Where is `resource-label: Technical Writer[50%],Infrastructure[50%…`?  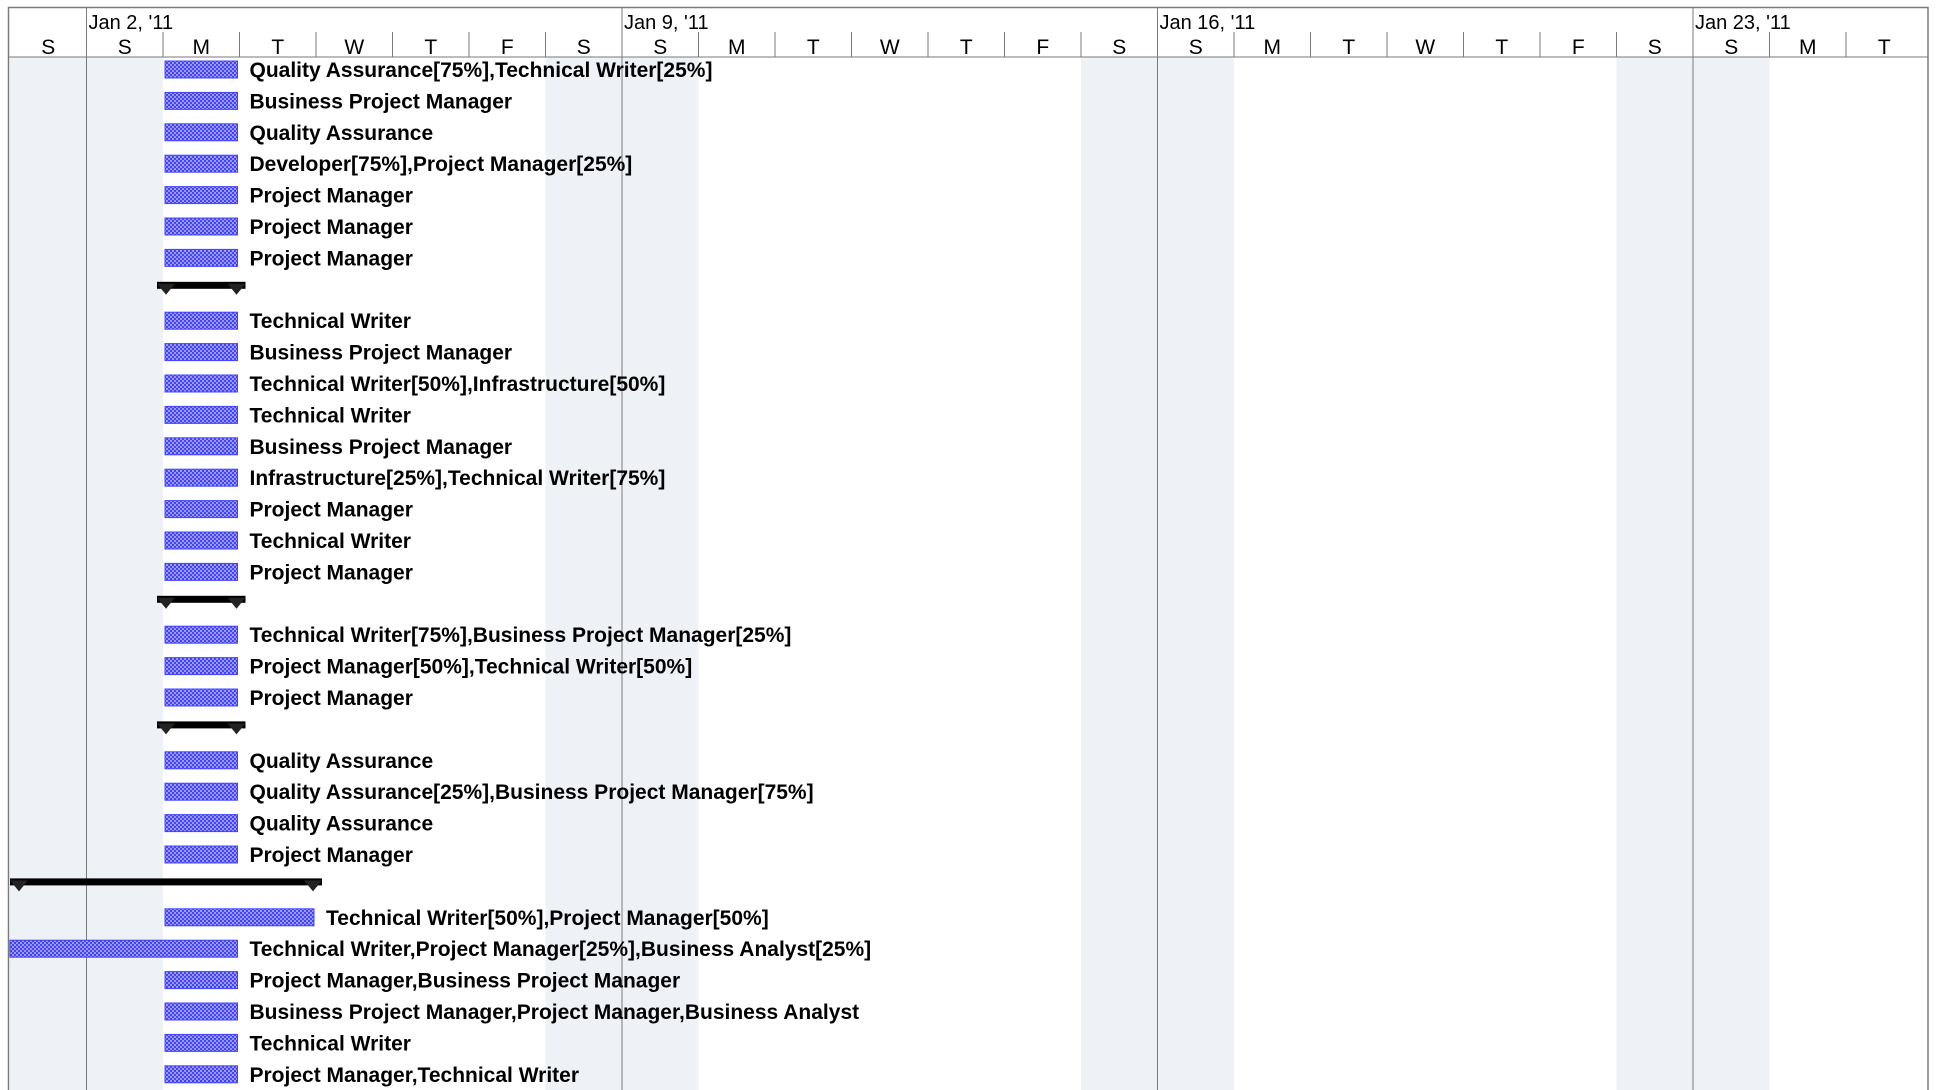
resource-label: Technical Writer[50%],Infrastructure[50%… is located at coordinates (458, 384).